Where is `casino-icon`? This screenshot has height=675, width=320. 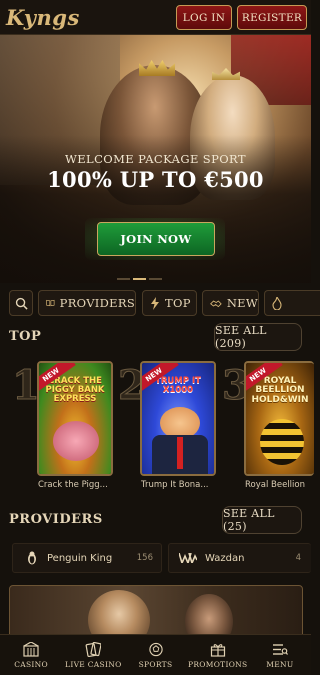 casino-icon is located at coordinates (31, 649).